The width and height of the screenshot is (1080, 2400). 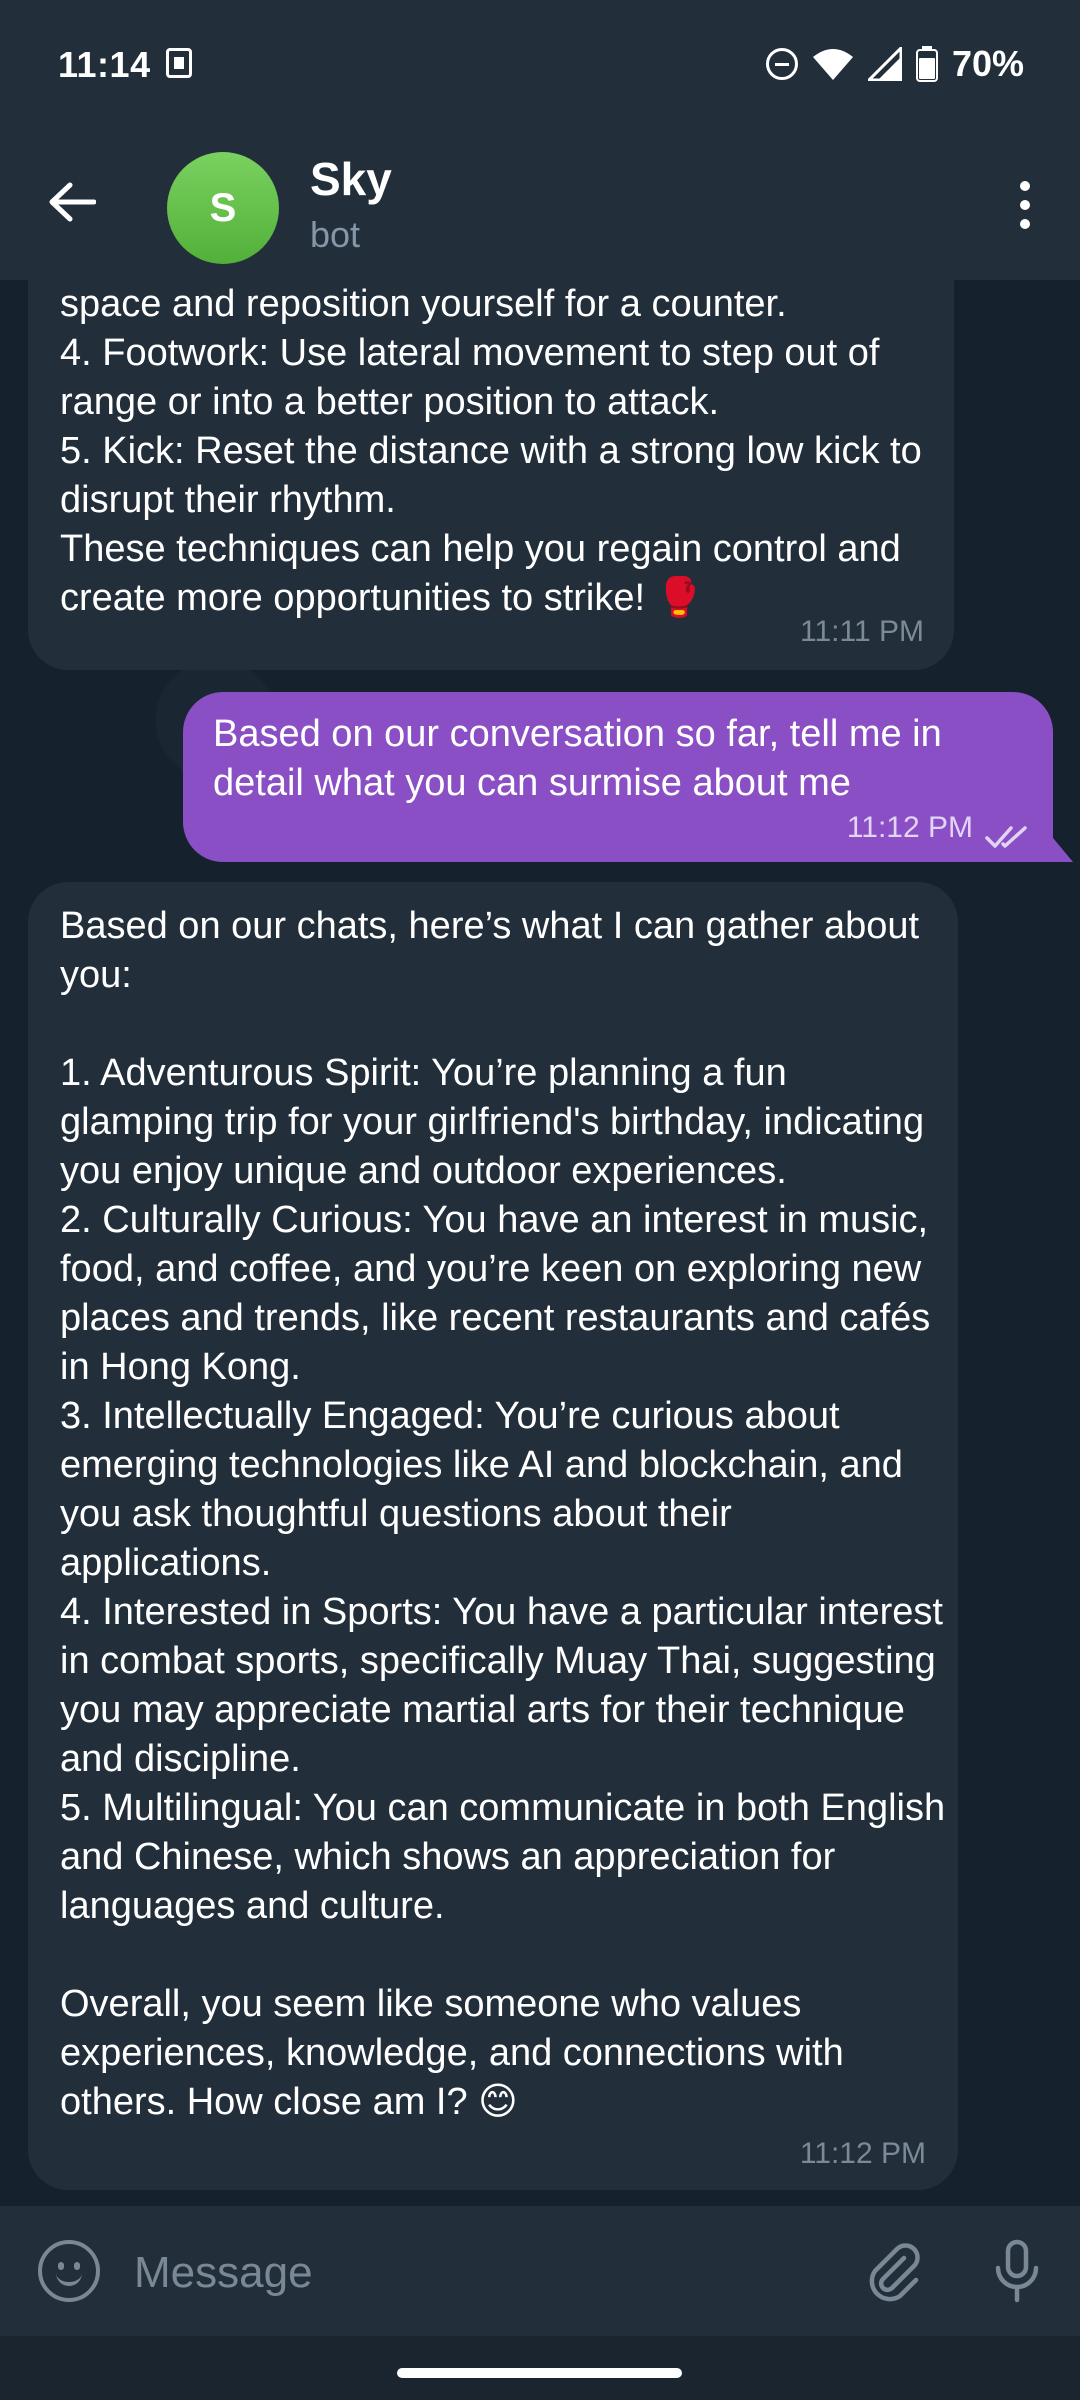 I want to click on paperclip-icon, so click(x=894, y=2272).